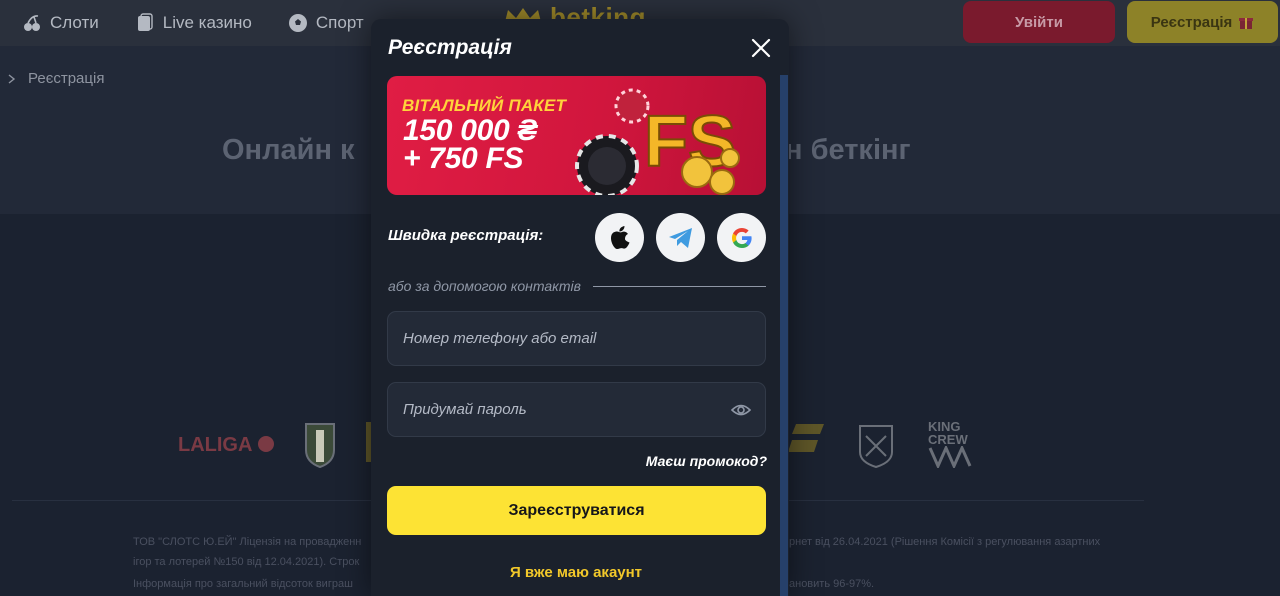 The height and width of the screenshot is (596, 1280). Describe the element at coordinates (848, 150) in the screenshot. I see `page-title-right: н беткінг` at that location.